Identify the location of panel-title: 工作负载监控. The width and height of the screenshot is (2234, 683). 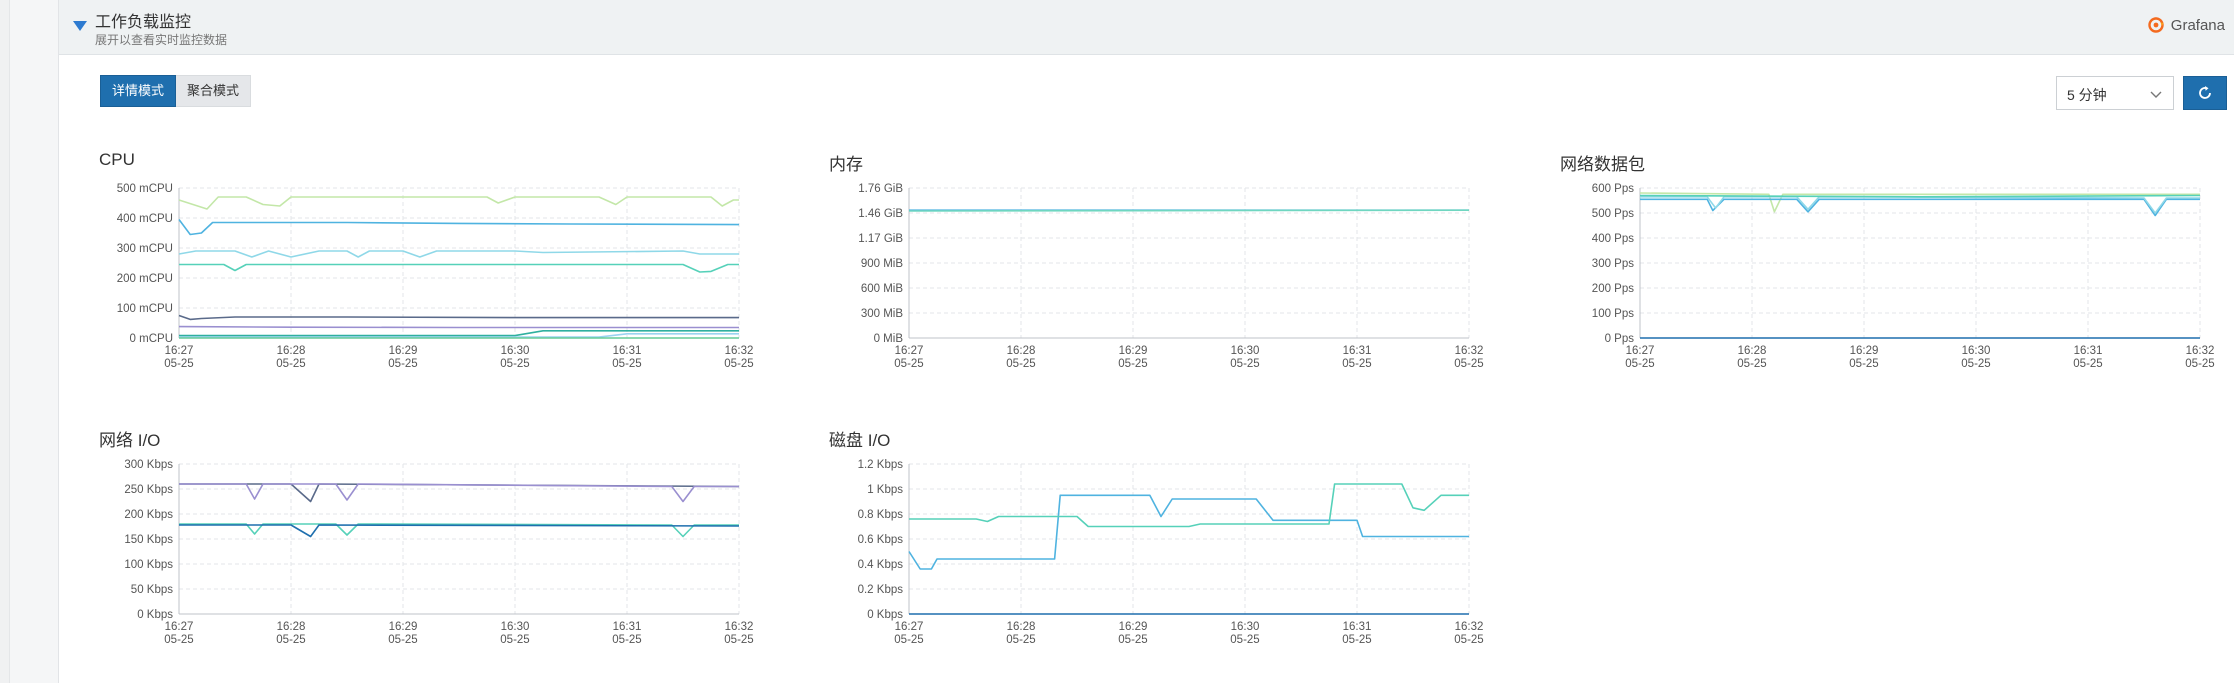
(143, 22).